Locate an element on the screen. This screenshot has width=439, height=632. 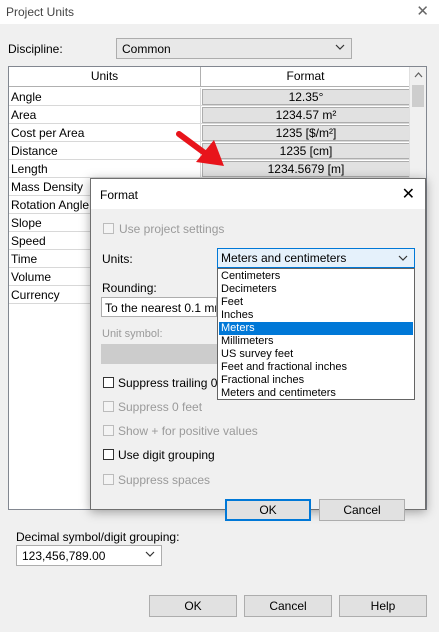
use-digit-grouping-label: Use digit grouping is located at coordinates (166, 455).